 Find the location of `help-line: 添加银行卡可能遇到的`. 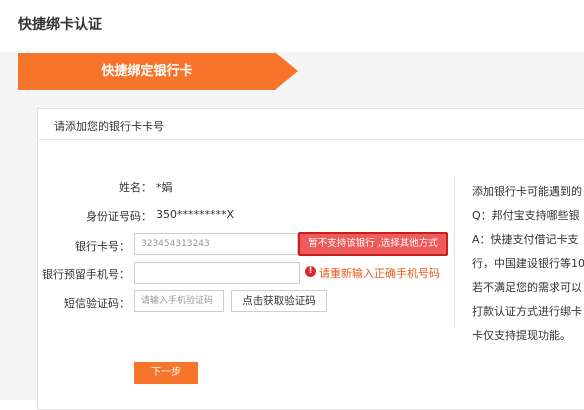

help-line: 添加银行卡可能遇到的 is located at coordinates (527, 191).